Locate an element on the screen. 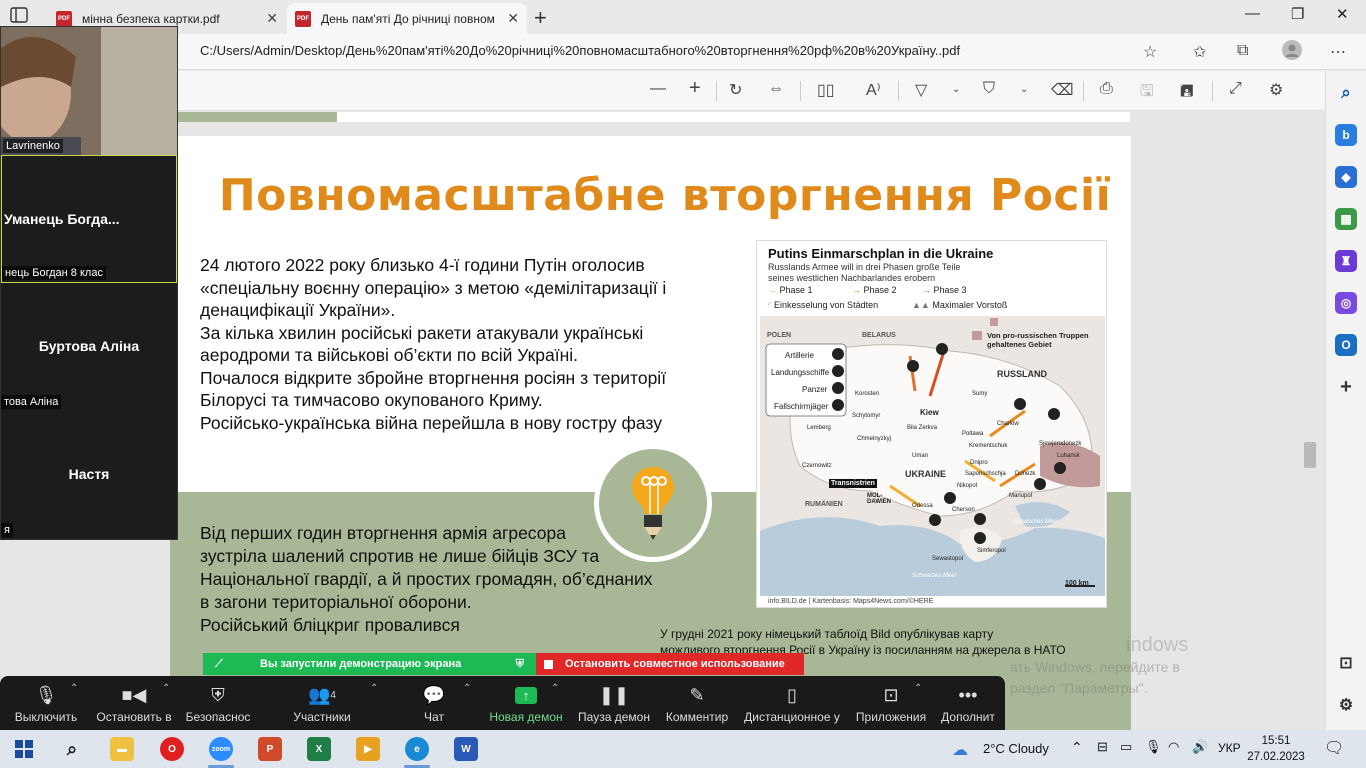  draw-icon: ⛉ is located at coordinates (989, 89).